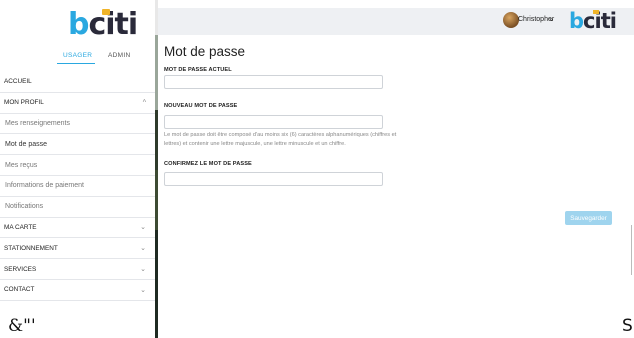 The height and width of the screenshot is (338, 634). Describe the element at coordinates (24, 207) in the screenshot. I see `sidebar-item-label: Notifications` at that location.